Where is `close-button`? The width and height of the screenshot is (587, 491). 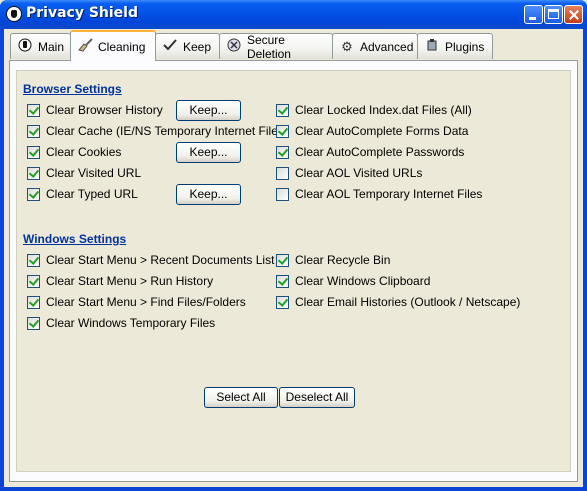 close-button is located at coordinates (573, 14).